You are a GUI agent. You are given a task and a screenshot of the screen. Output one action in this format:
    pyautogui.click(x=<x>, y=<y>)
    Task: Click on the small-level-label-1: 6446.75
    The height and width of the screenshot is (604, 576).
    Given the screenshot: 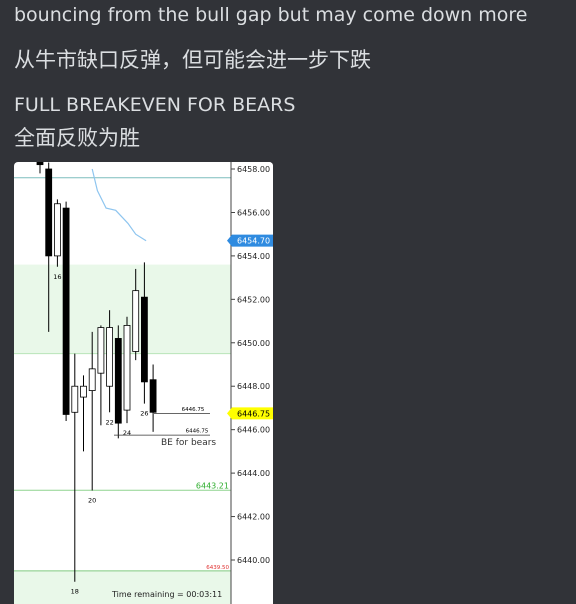 What is the action you would take?
    pyautogui.click(x=197, y=432)
    